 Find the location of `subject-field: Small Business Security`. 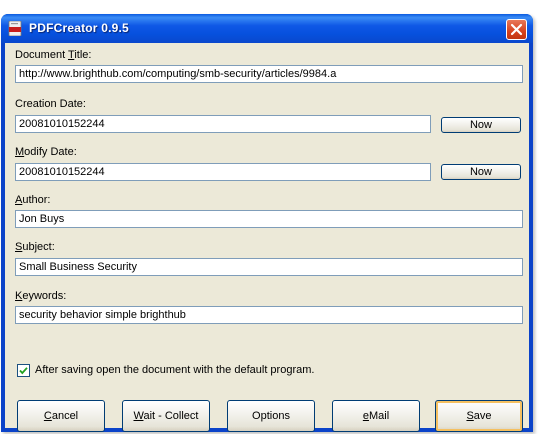

subject-field: Small Business Security is located at coordinates (269, 267).